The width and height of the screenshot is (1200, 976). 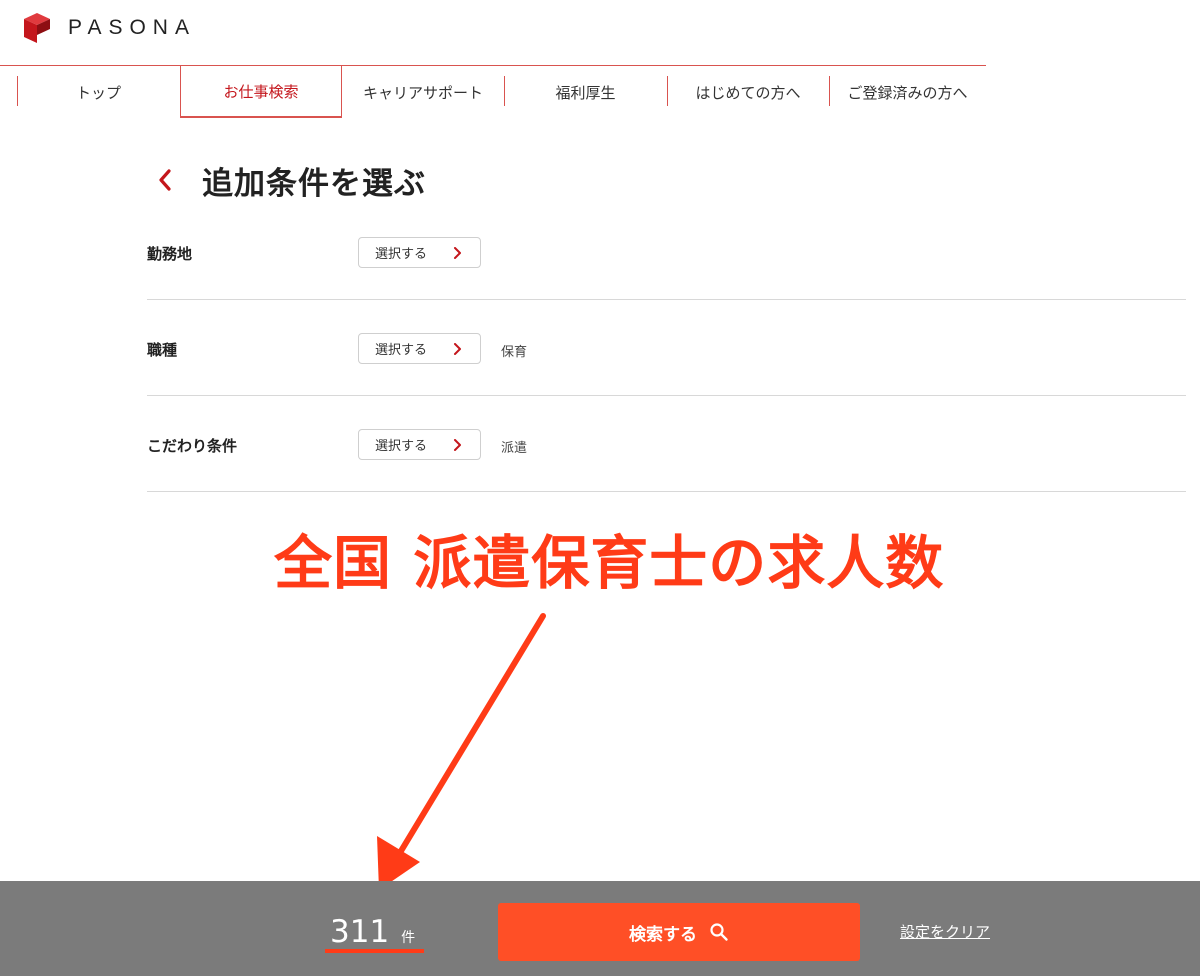 What do you see at coordinates (719, 932) in the screenshot?
I see `search-icon` at bounding box center [719, 932].